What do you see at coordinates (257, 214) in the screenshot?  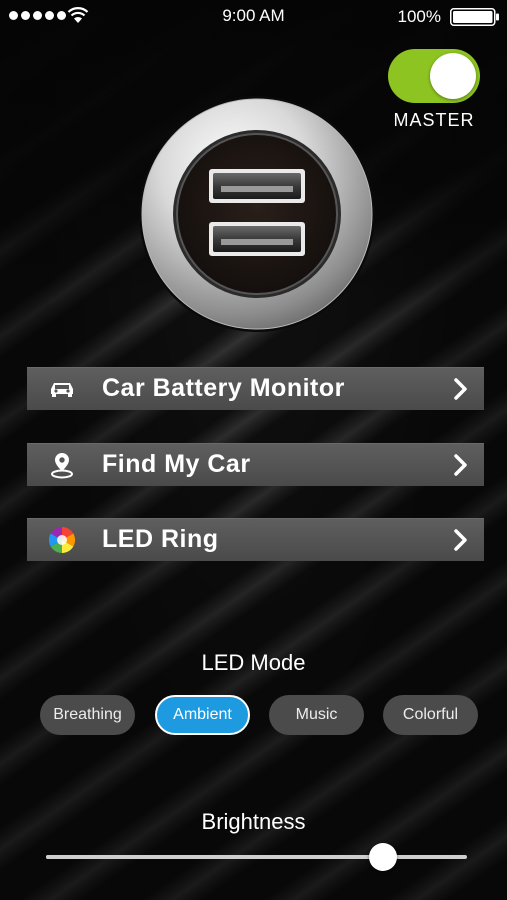 I see `usb-charger-illustration` at bounding box center [257, 214].